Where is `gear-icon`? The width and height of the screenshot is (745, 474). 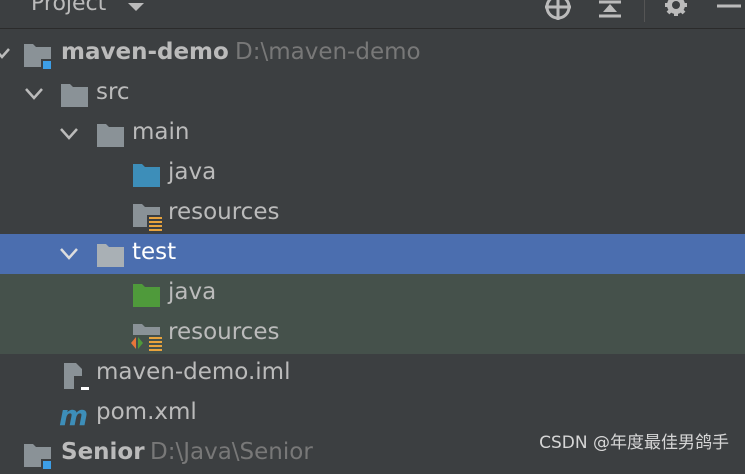 gear-icon is located at coordinates (676, 10).